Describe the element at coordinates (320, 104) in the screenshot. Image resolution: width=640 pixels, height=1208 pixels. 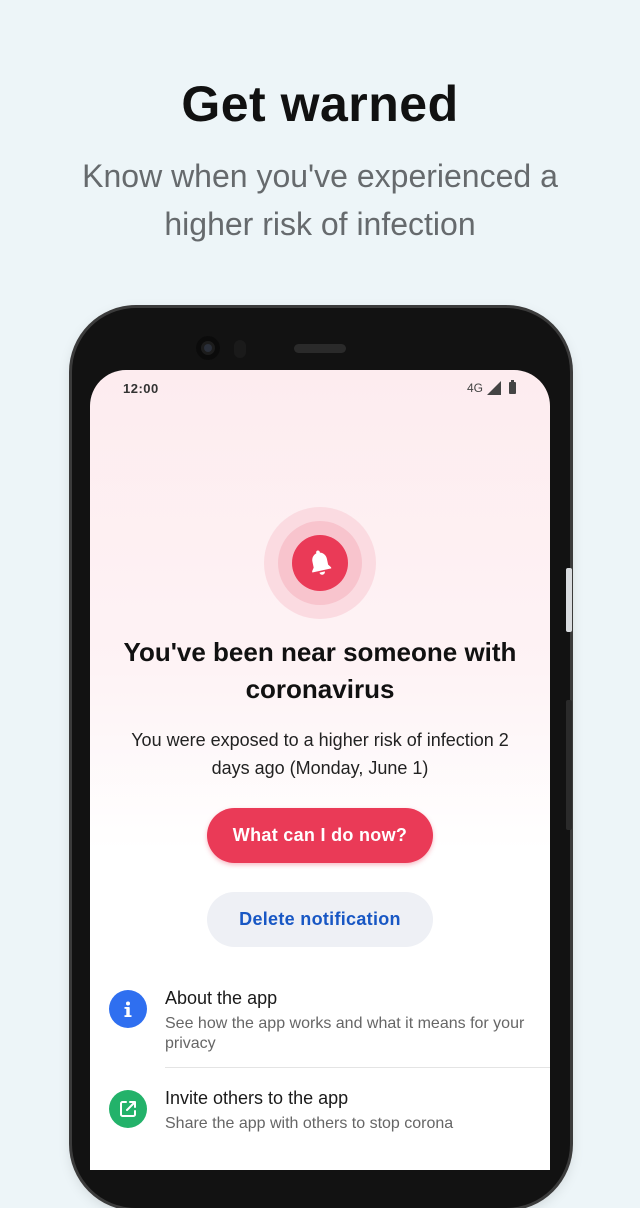
I see `hero-title: Get warned` at that location.